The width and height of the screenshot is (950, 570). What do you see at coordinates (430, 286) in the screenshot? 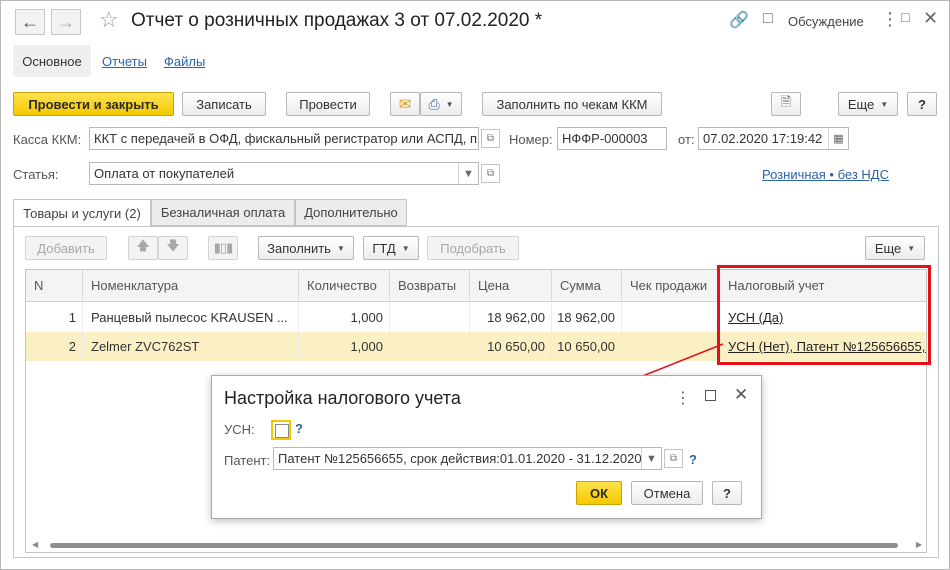
I see `column-header-returns: Возвраты` at bounding box center [430, 286].